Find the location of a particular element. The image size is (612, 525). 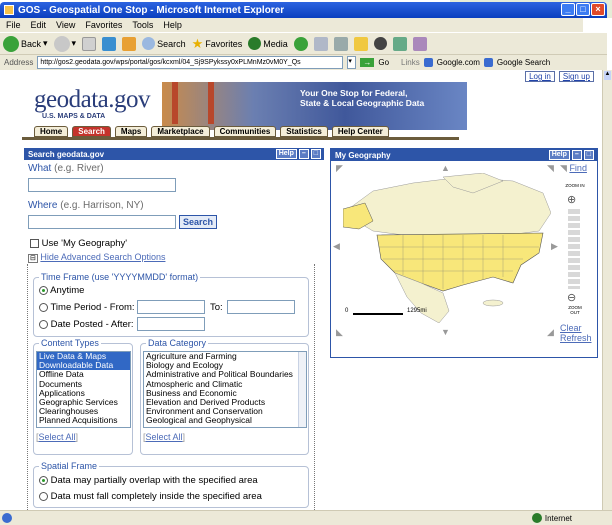

anytime-option: Anytime is located at coordinates (61, 290).